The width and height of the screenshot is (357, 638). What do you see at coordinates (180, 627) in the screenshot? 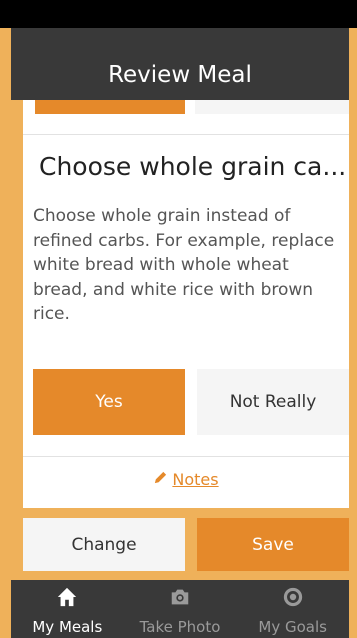
I see `tab-label: Take Photo` at bounding box center [180, 627].